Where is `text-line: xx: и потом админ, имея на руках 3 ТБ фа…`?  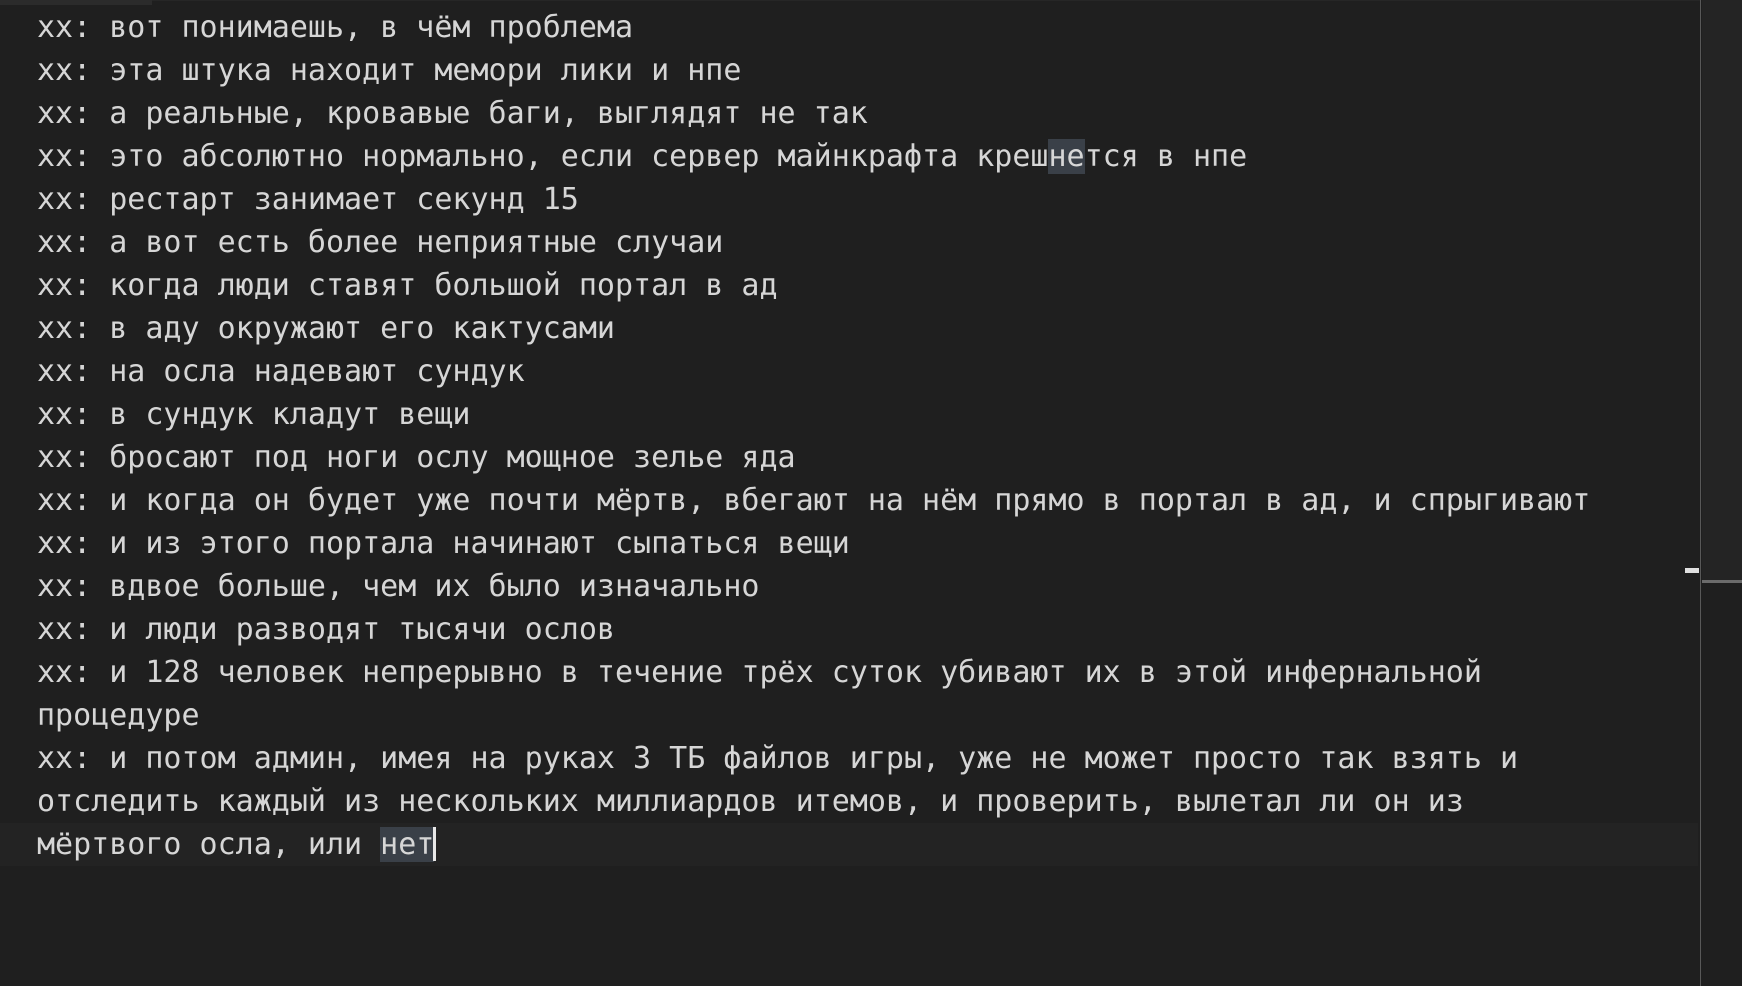 text-line: xx: и потом админ, имея на руках 3 ТБ фа… is located at coordinates (849, 758).